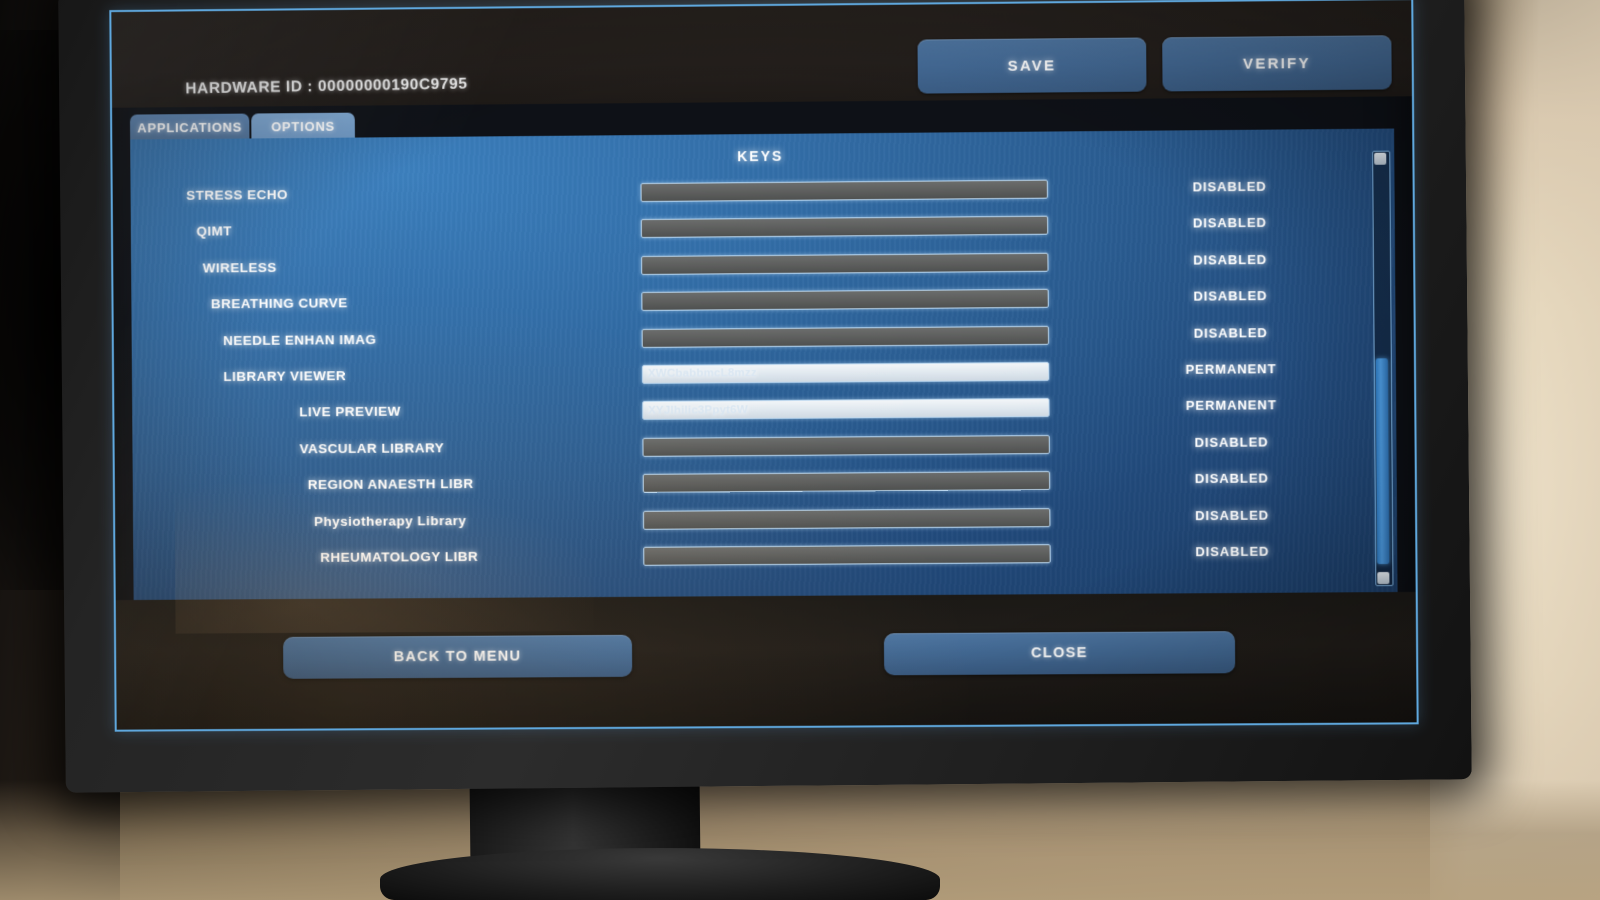 Image resolution: width=1600 pixels, height=900 pixels. Describe the element at coordinates (279, 303) in the screenshot. I see `option-label: BREATHING CURVE` at that location.